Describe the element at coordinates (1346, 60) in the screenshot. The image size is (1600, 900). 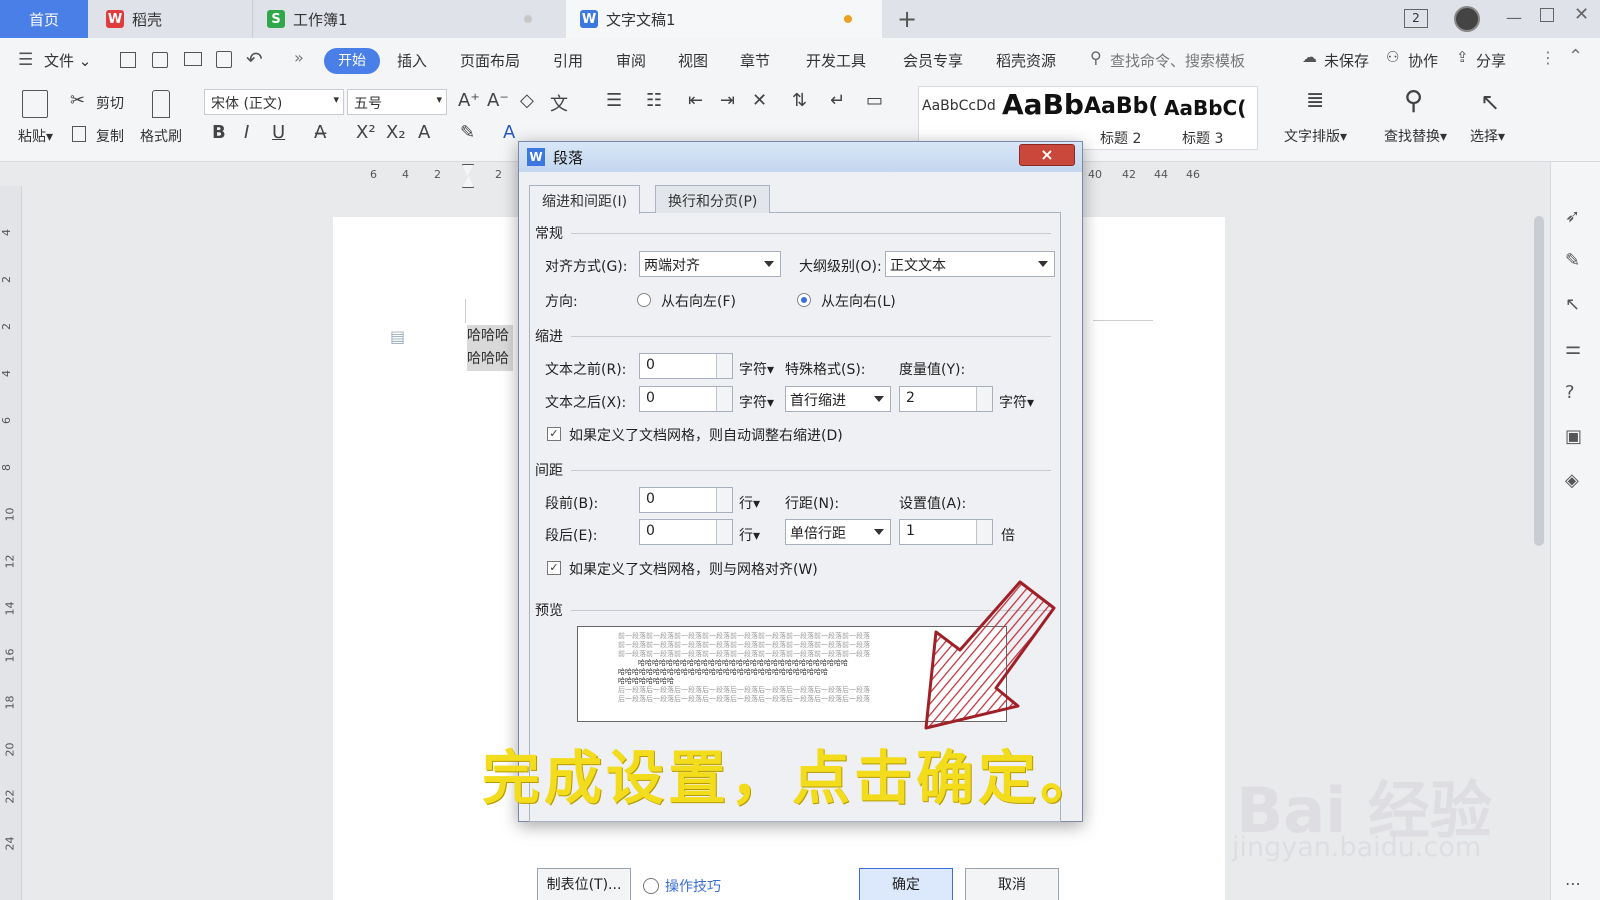
I see `unsaved-button: 未保存` at that location.